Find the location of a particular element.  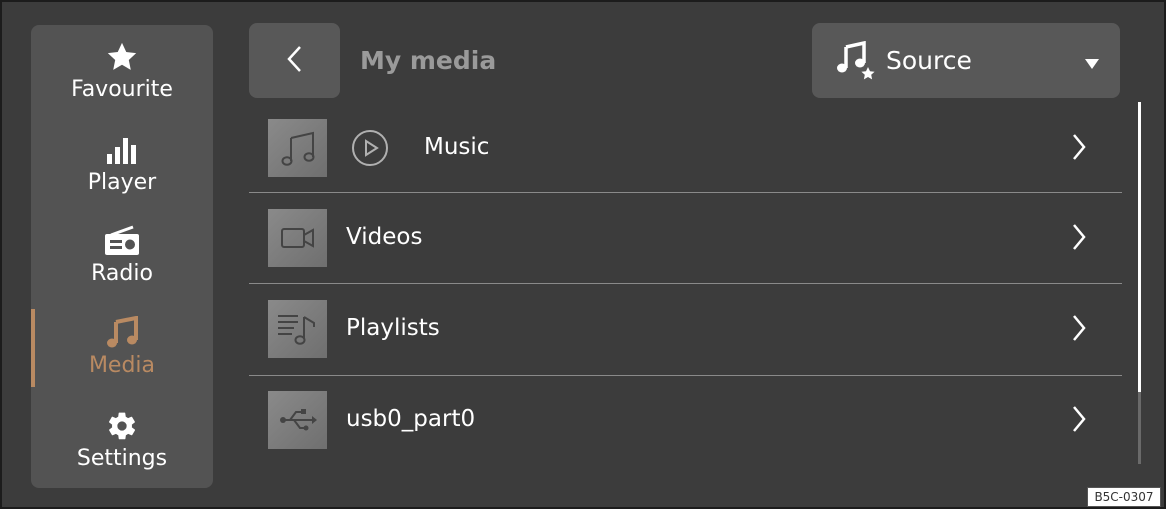

list-item-label: Videos is located at coordinates (384, 237).